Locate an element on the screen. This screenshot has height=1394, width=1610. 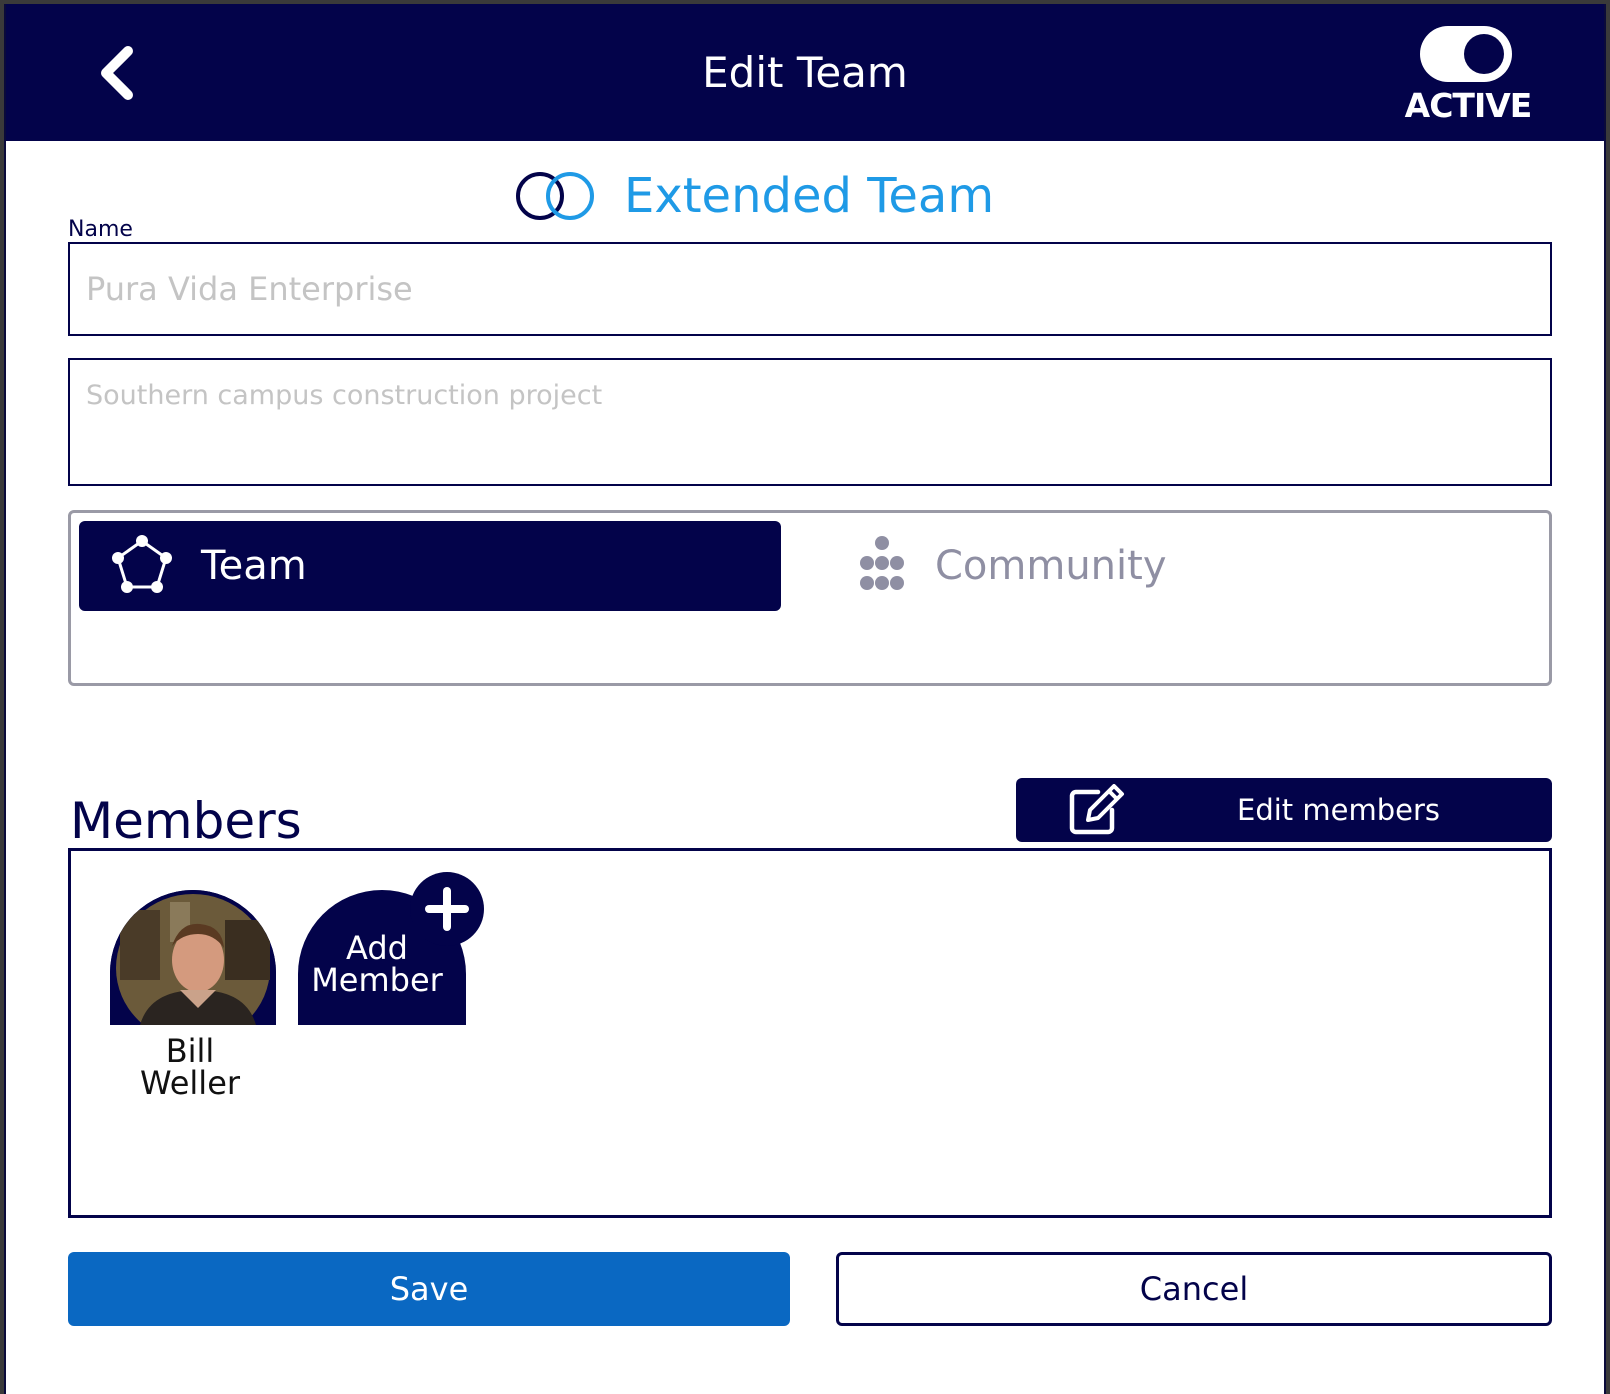
back-button is located at coordinates (116, 73).